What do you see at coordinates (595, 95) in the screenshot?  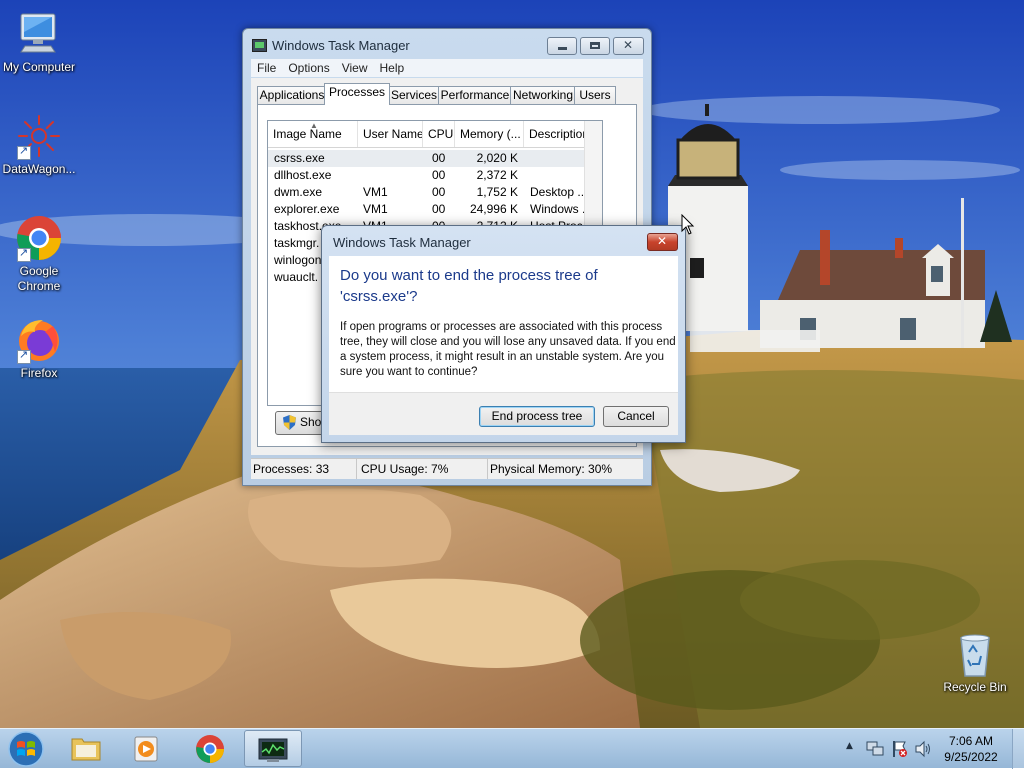 I see `tab-users: Users` at bounding box center [595, 95].